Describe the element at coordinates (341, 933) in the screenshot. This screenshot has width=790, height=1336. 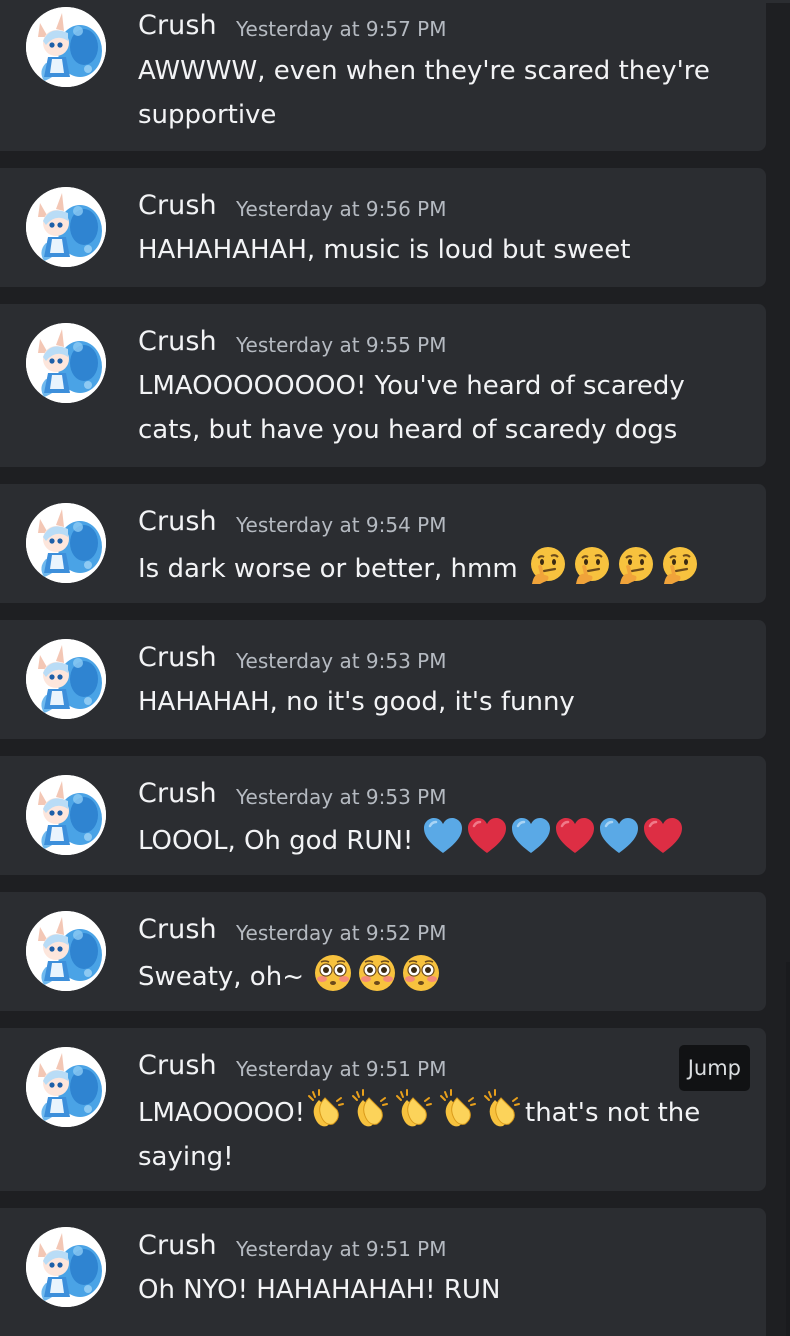
I see `timestamp: Yesterday at 9:52 PM` at that location.